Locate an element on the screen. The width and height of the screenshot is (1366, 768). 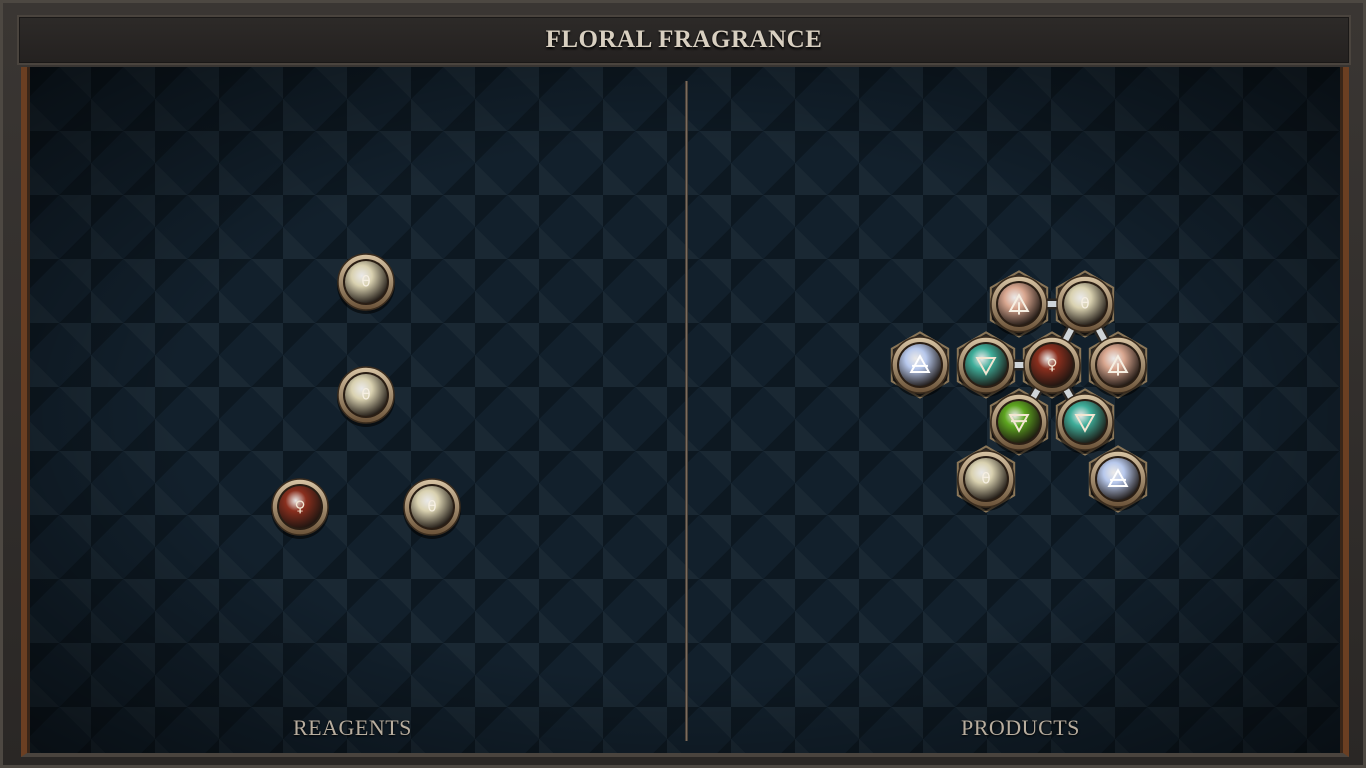
title-bar: FLORAL FRAGRANCE is located at coordinates (684, 40).